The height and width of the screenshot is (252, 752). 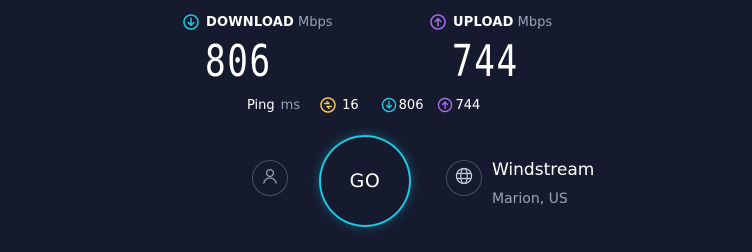 I want to click on ping-download: 806, so click(x=402, y=105).